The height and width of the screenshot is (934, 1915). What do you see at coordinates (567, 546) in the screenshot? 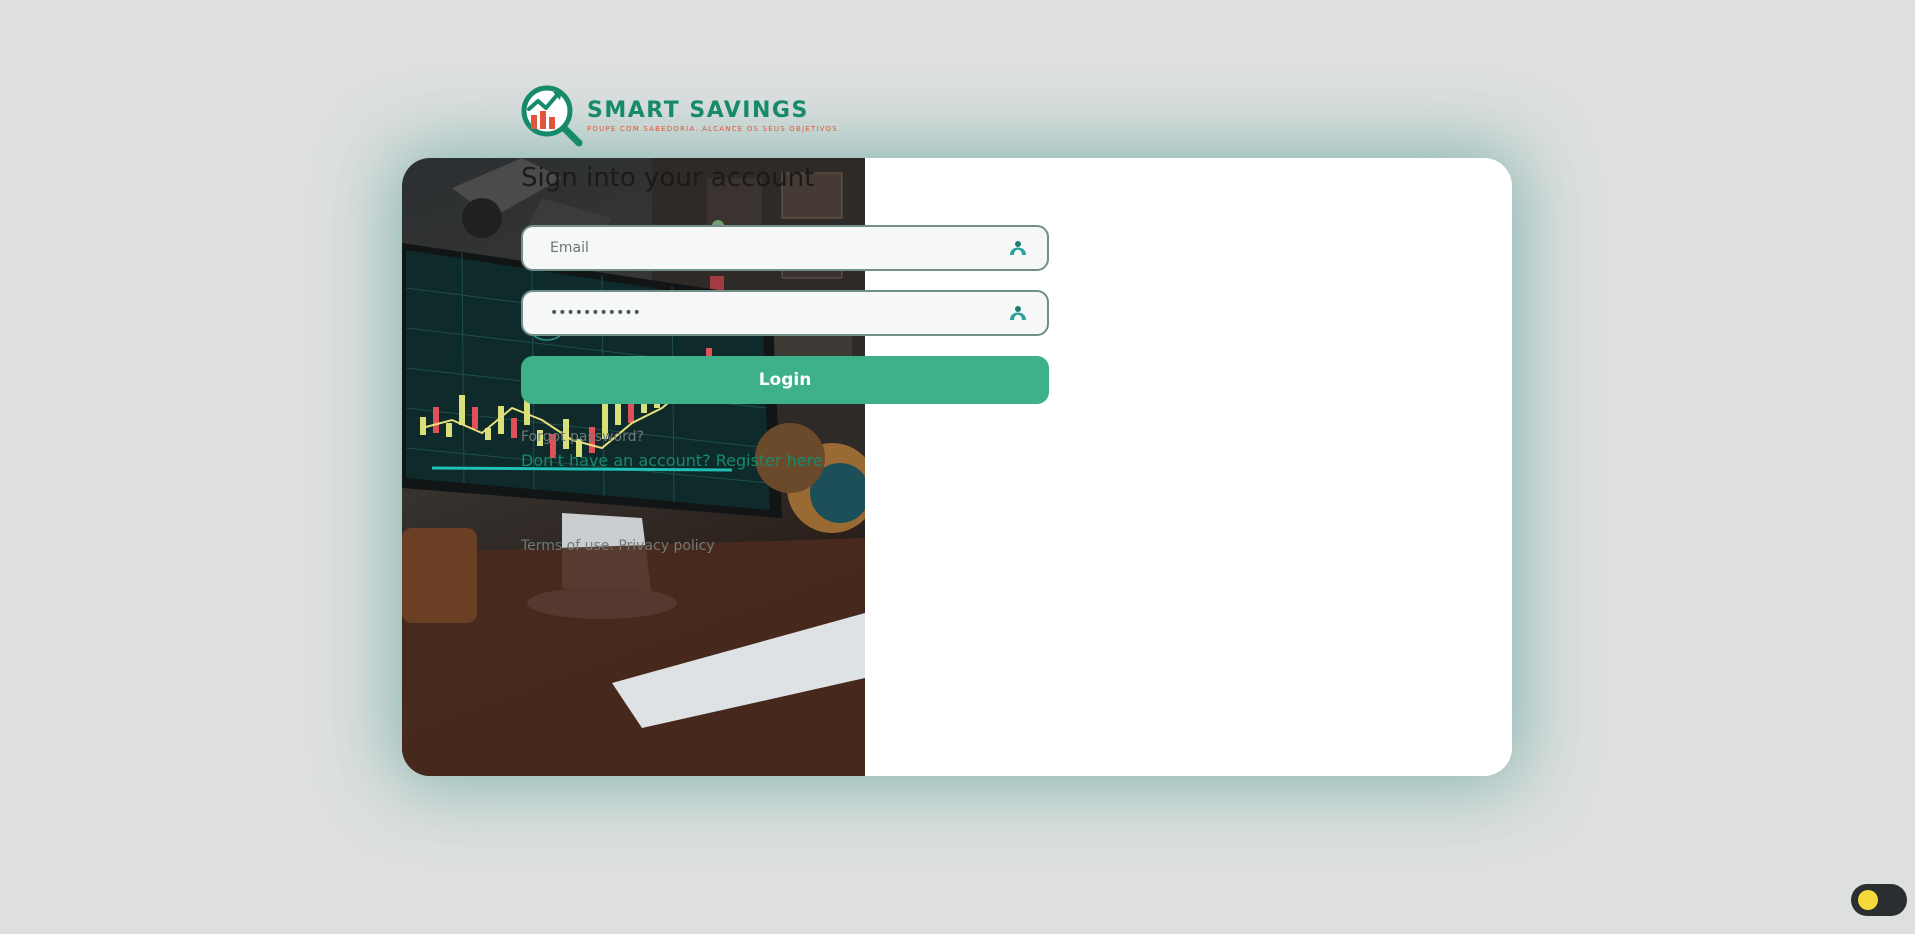
I see `terms-link: Terms of use.` at bounding box center [567, 546].